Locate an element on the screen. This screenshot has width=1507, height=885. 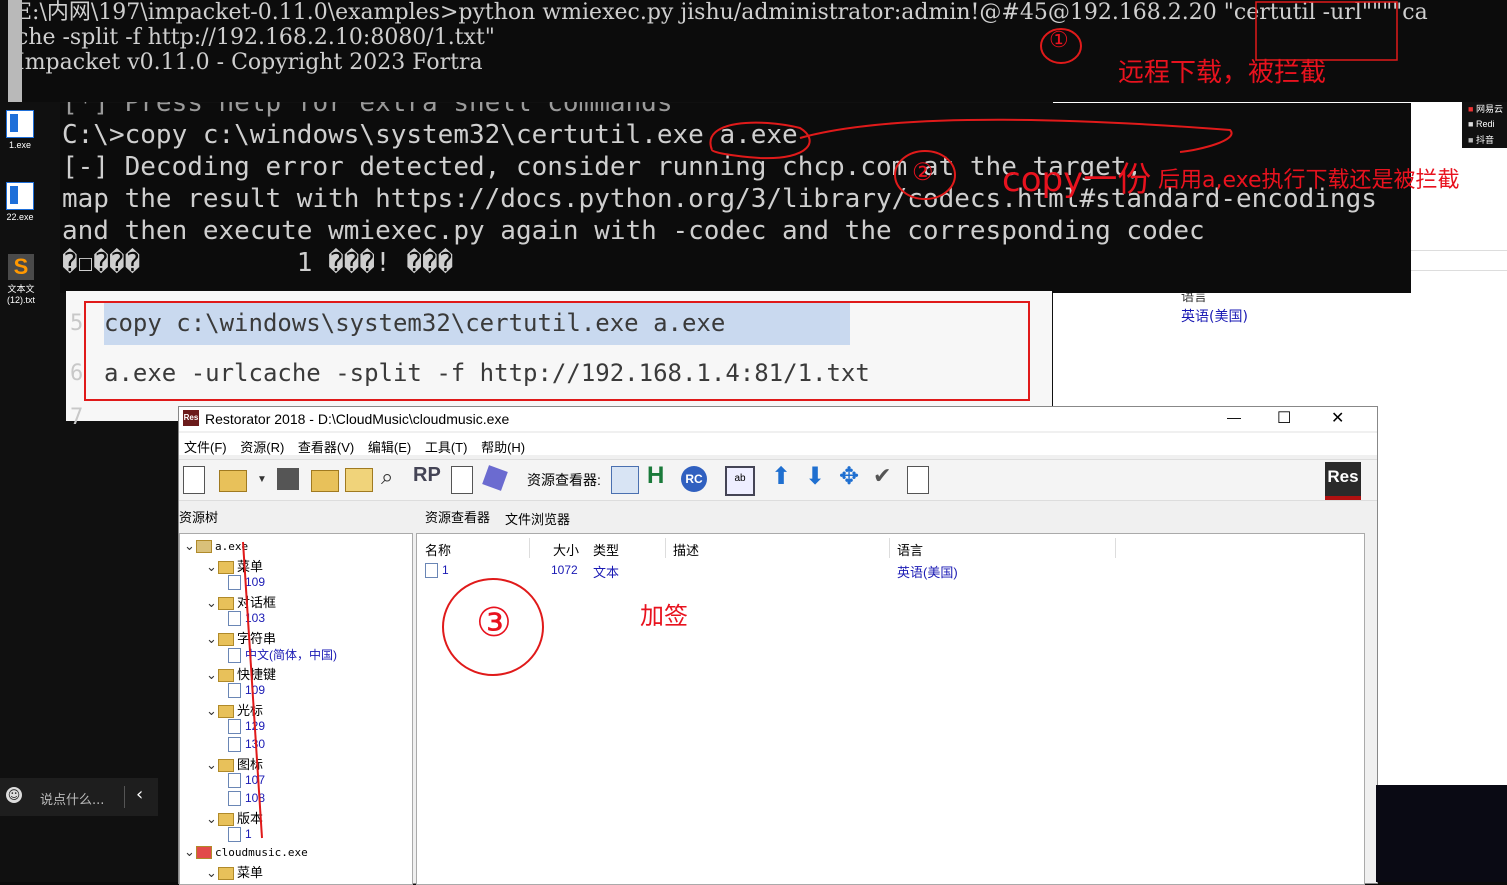
annotation-text-sign: 加签 is located at coordinates (664, 616).